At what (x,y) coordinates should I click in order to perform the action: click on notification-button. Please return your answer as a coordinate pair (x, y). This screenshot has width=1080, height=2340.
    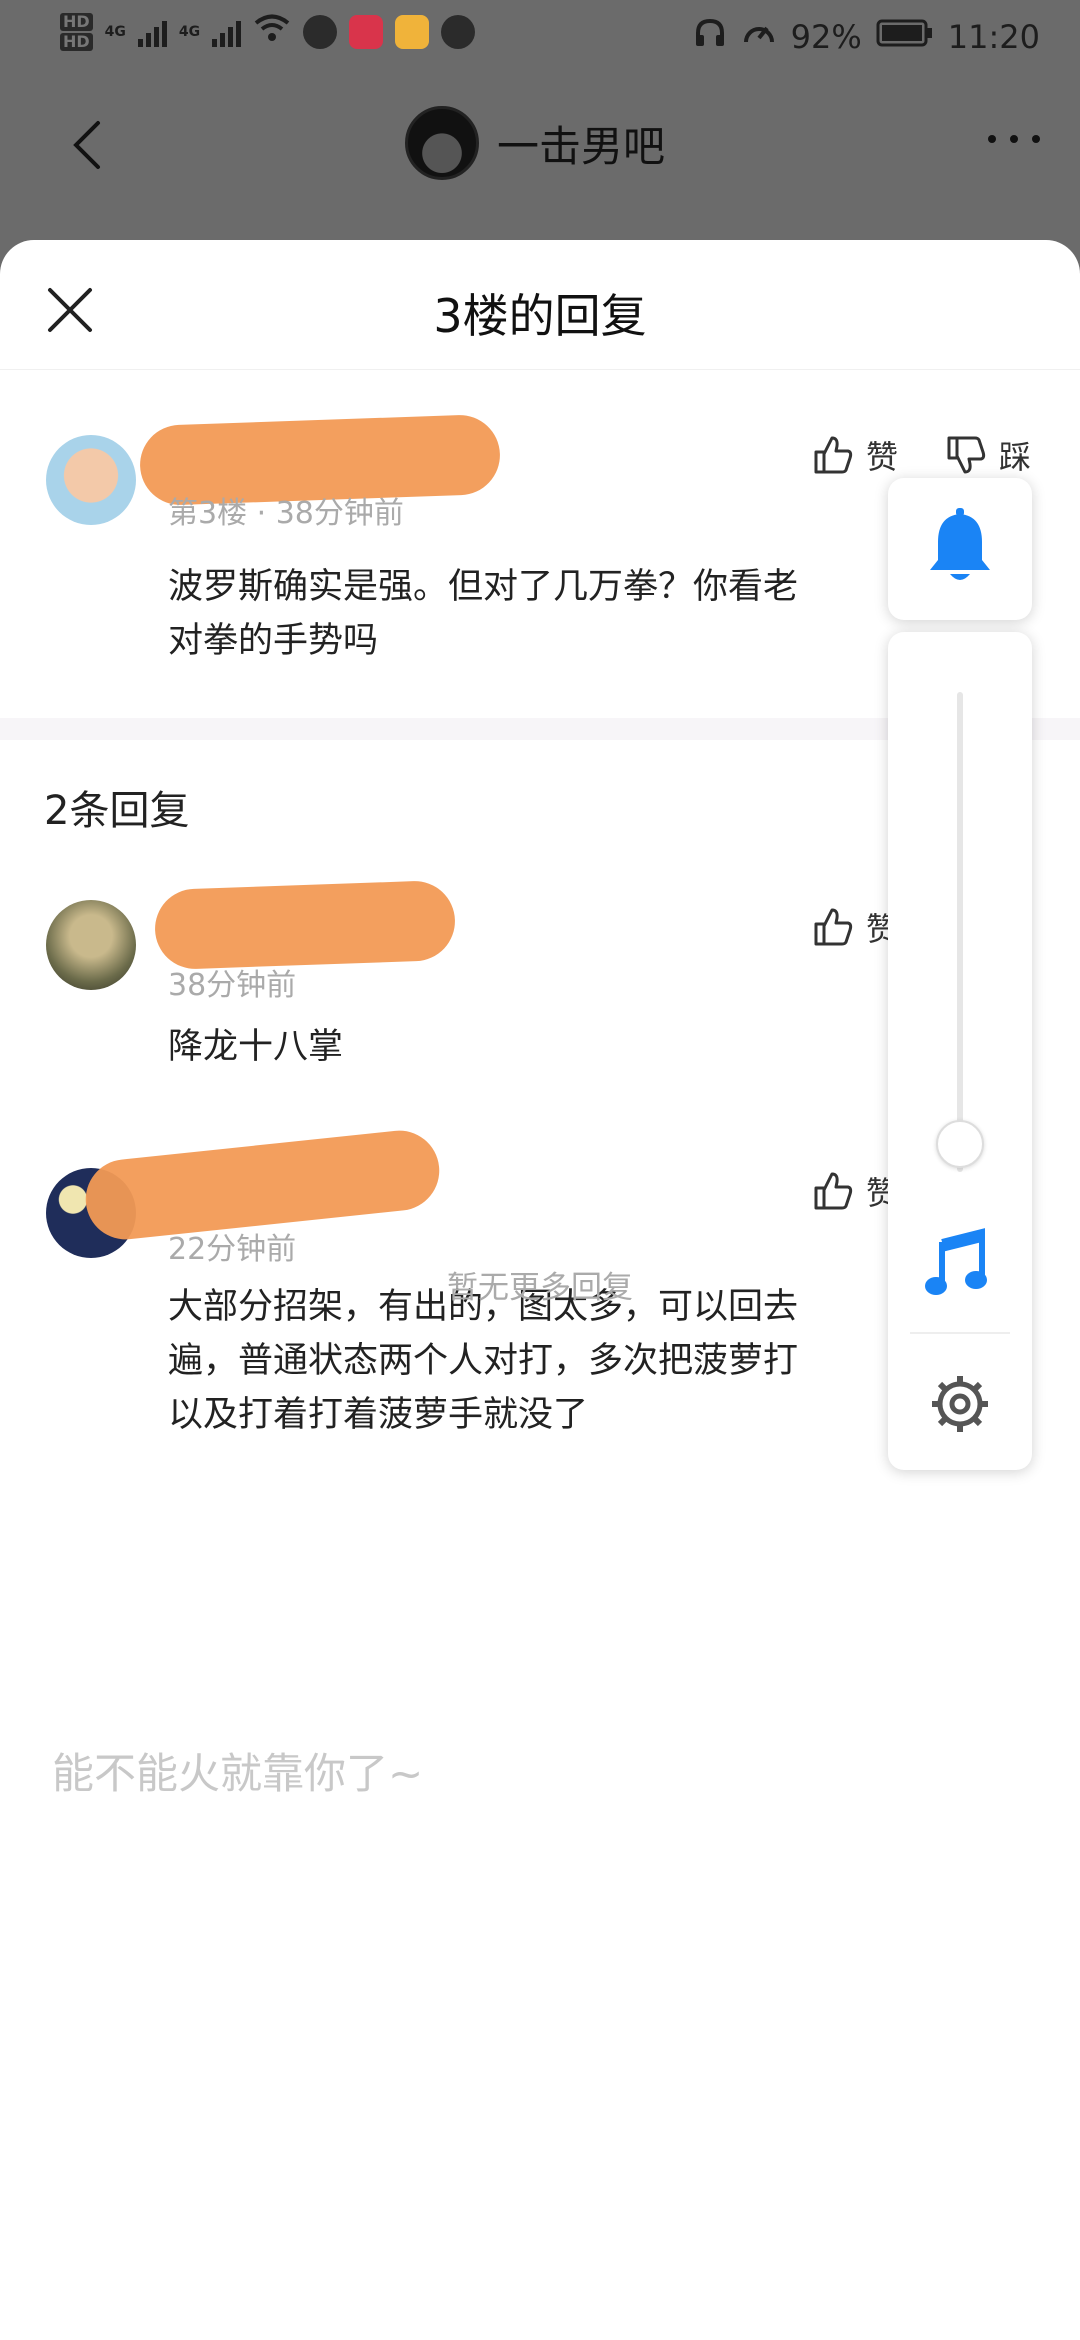
    Looking at the image, I should click on (960, 549).